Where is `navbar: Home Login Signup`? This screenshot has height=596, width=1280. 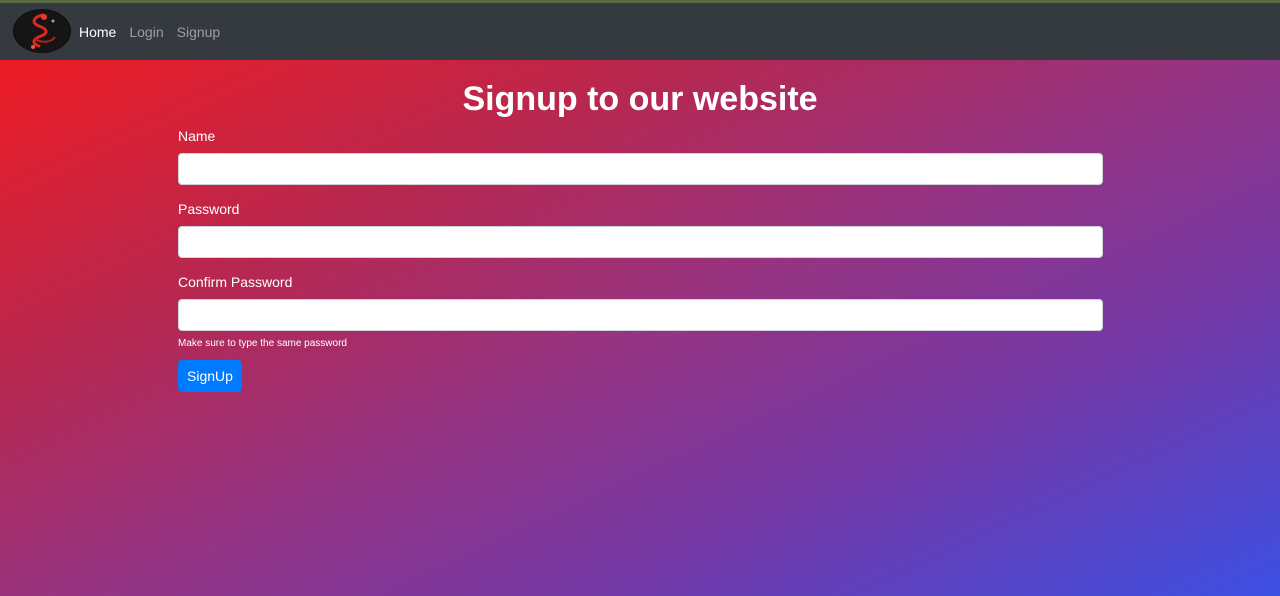
navbar: Home Login Signup is located at coordinates (640, 31).